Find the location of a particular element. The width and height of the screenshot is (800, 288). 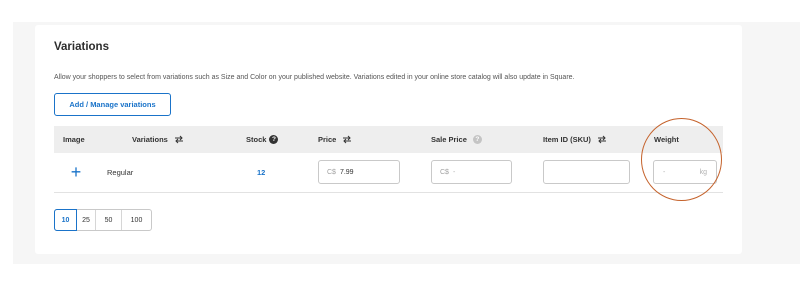

table-row: + Regular 12 C$ 7.99 C$ - - kg is located at coordinates (388, 173).